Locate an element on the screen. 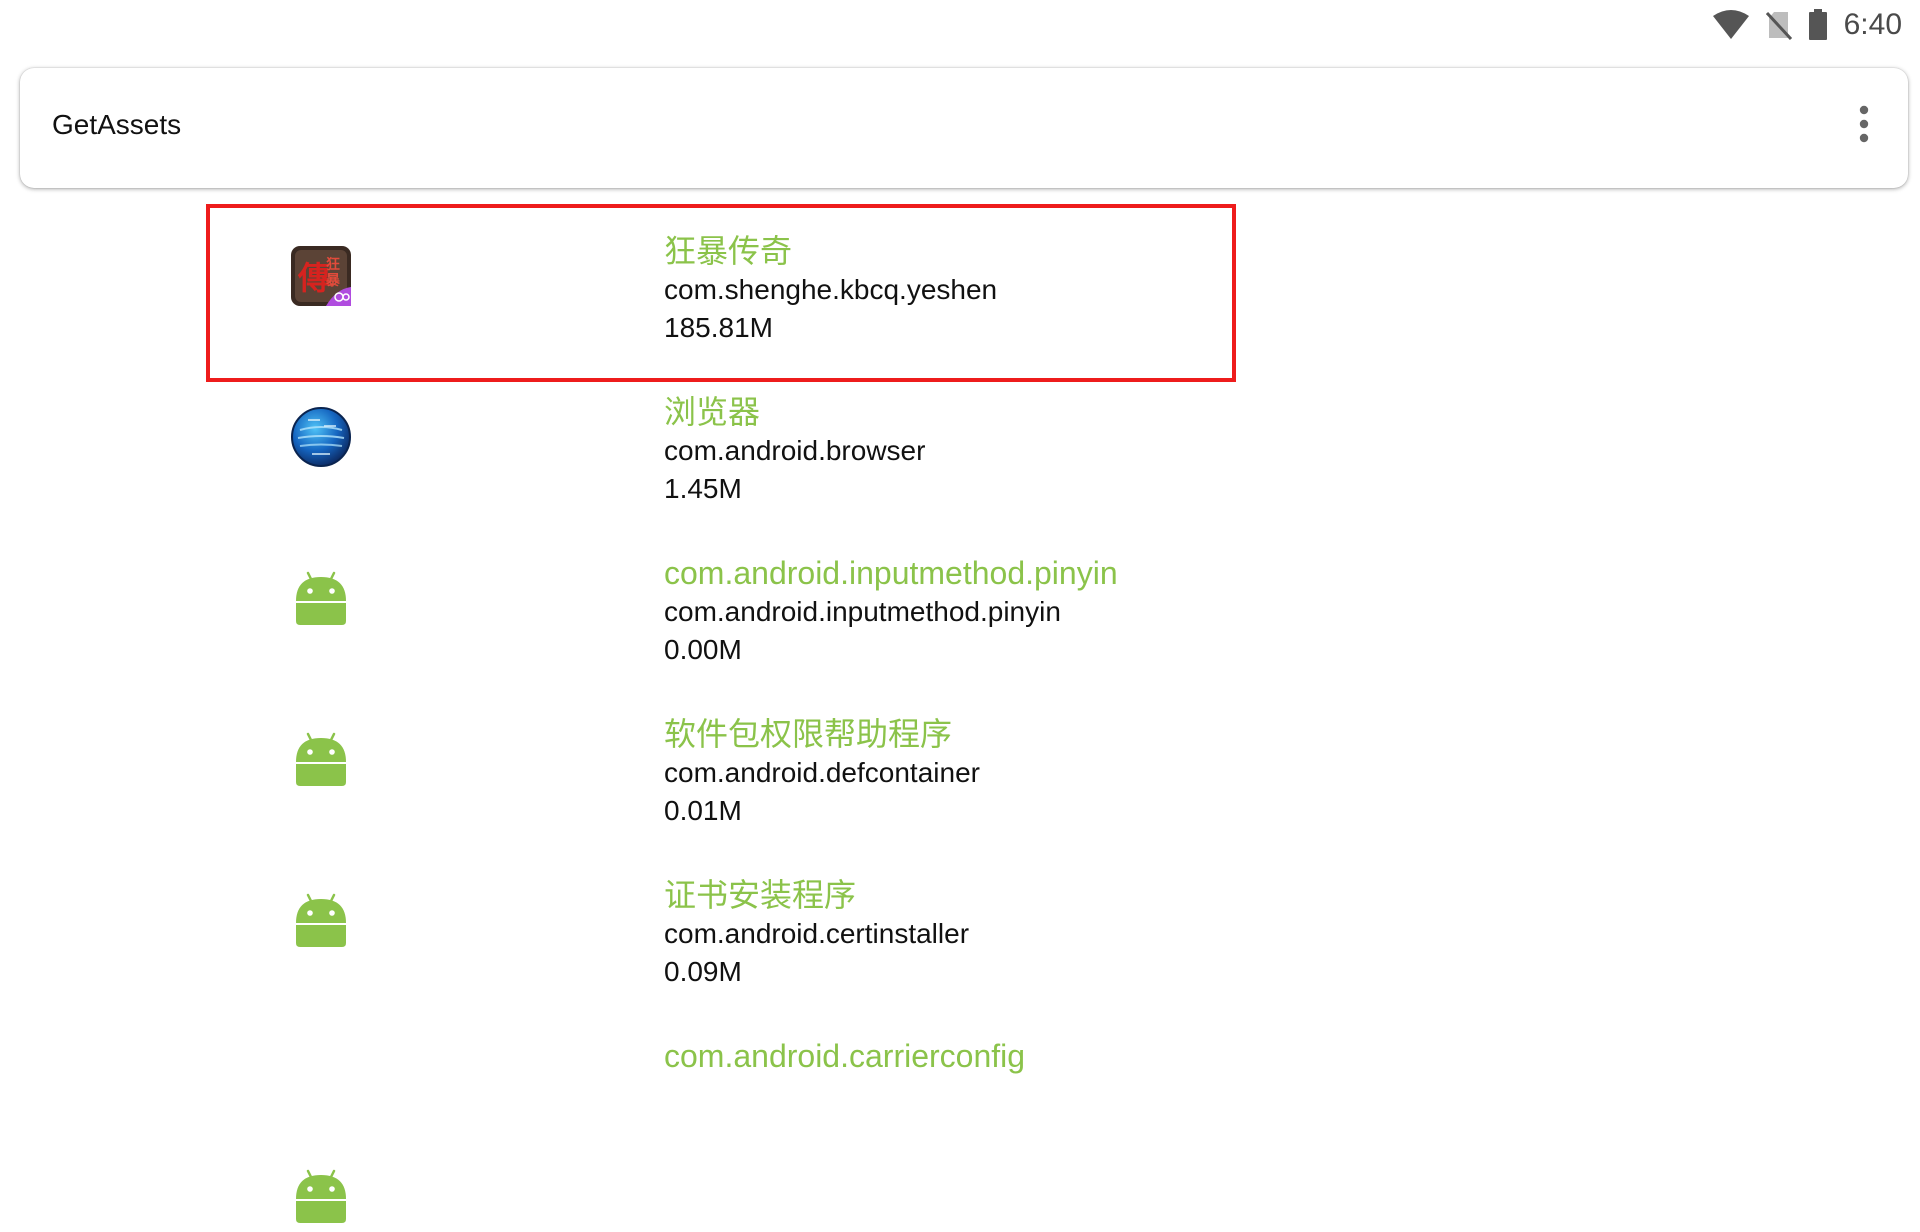 The width and height of the screenshot is (1920, 1232). overflow-menu-button is located at coordinates (1864, 126).